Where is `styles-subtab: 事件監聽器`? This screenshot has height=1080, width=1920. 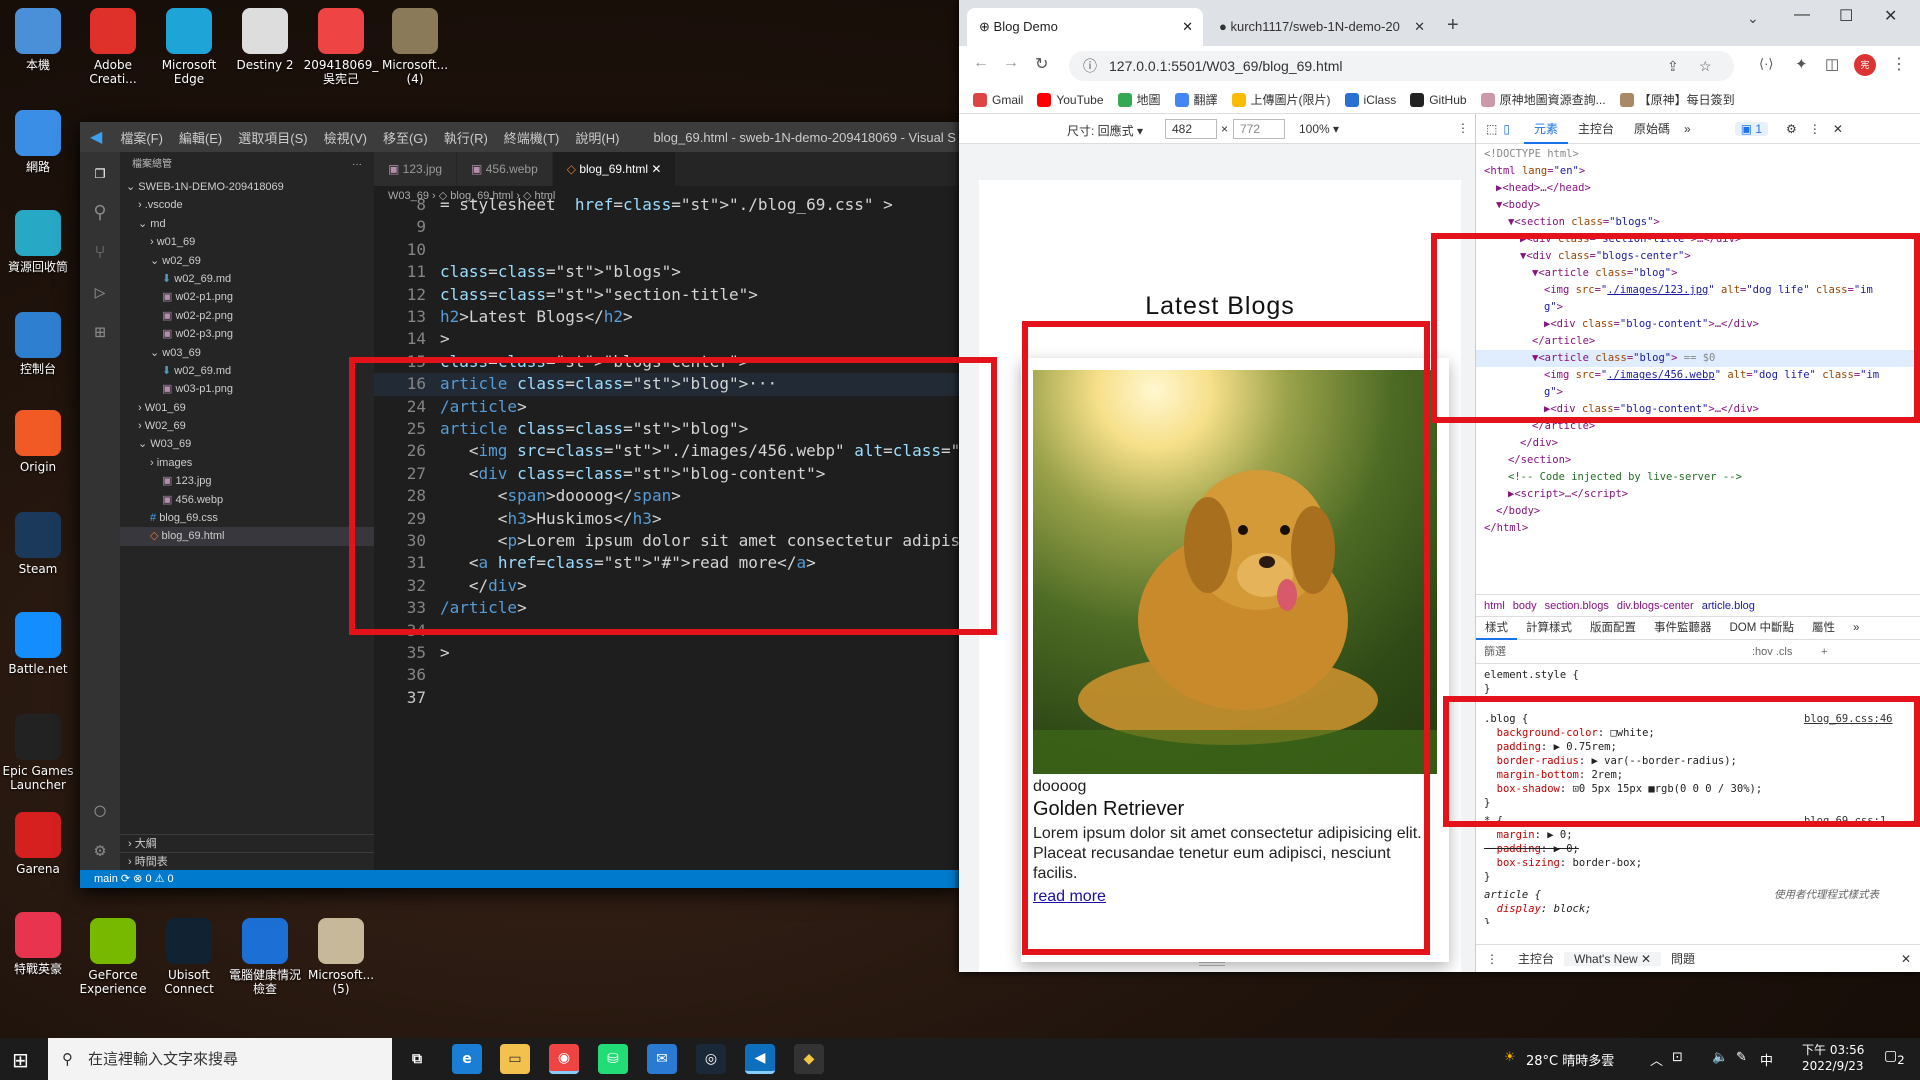 styles-subtab: 事件監聽器 is located at coordinates (1683, 628).